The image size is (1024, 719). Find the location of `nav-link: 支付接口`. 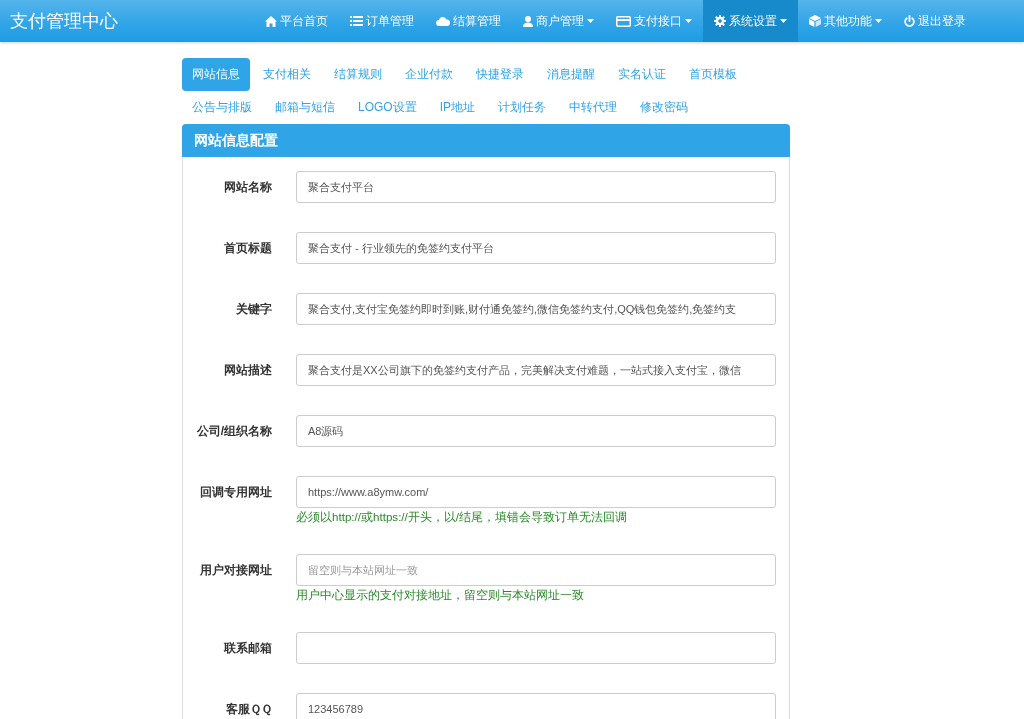

nav-link: 支付接口 is located at coordinates (654, 21).